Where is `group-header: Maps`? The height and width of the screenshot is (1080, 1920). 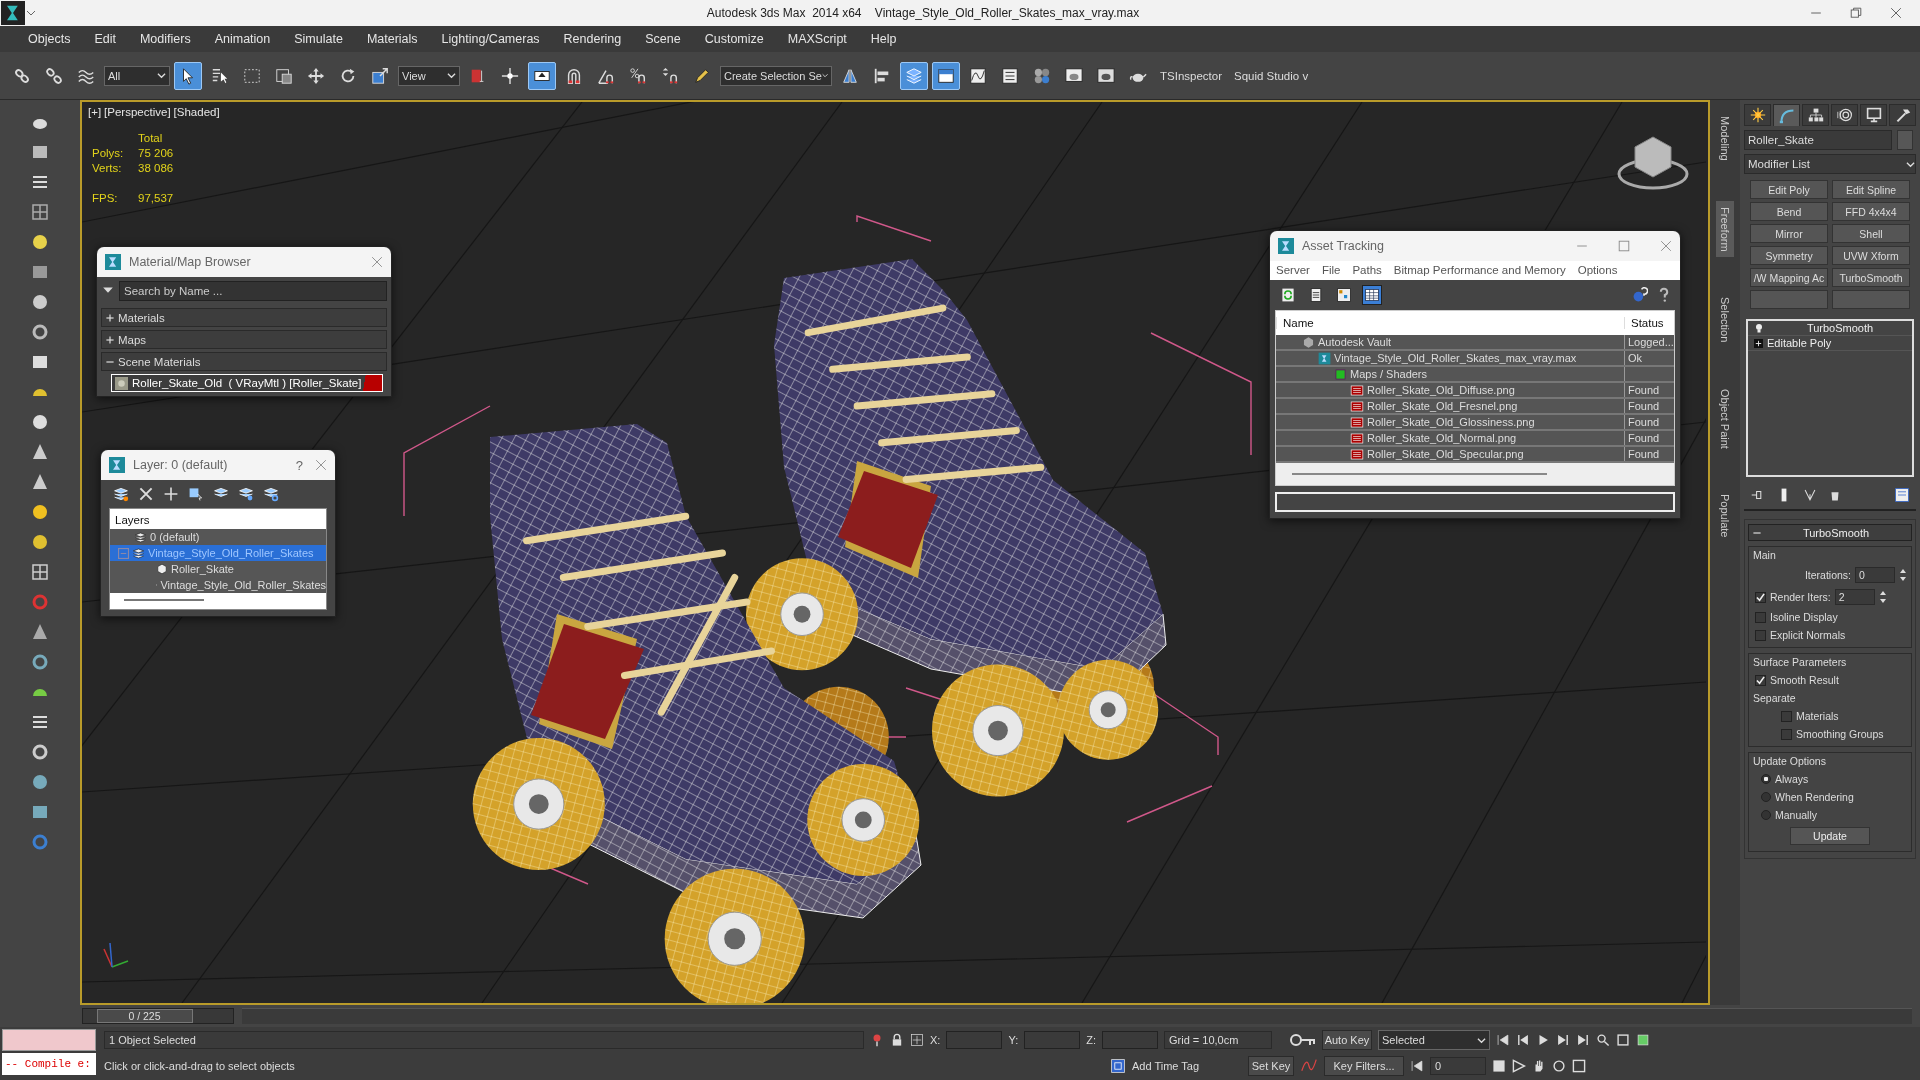
group-header: Maps is located at coordinates (244, 339).